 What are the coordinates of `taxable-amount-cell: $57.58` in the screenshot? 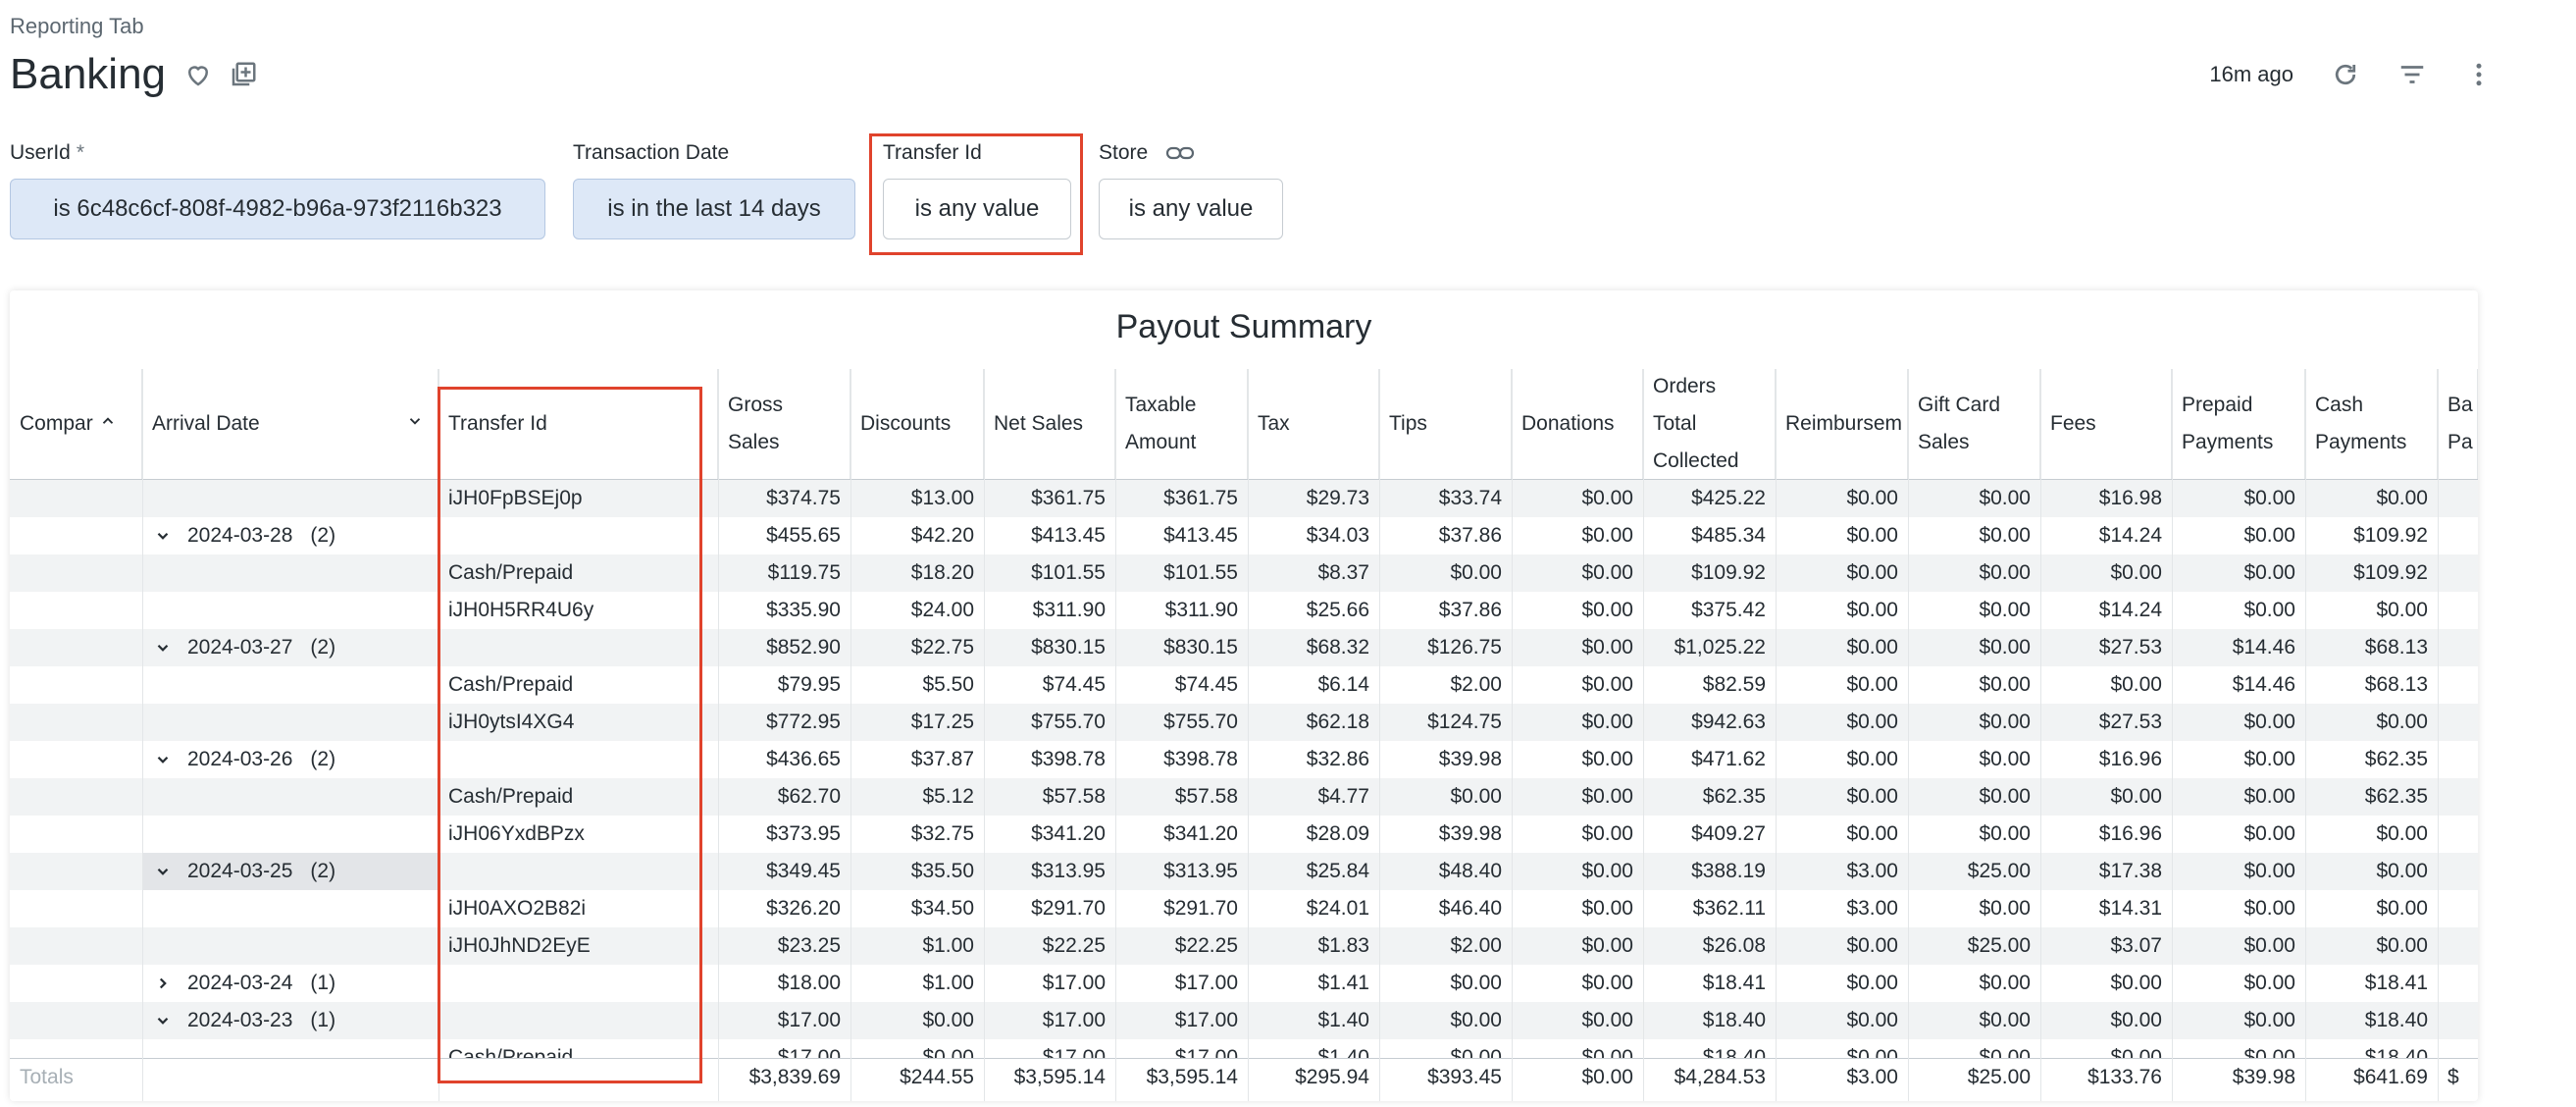 It's located at (1206, 796).